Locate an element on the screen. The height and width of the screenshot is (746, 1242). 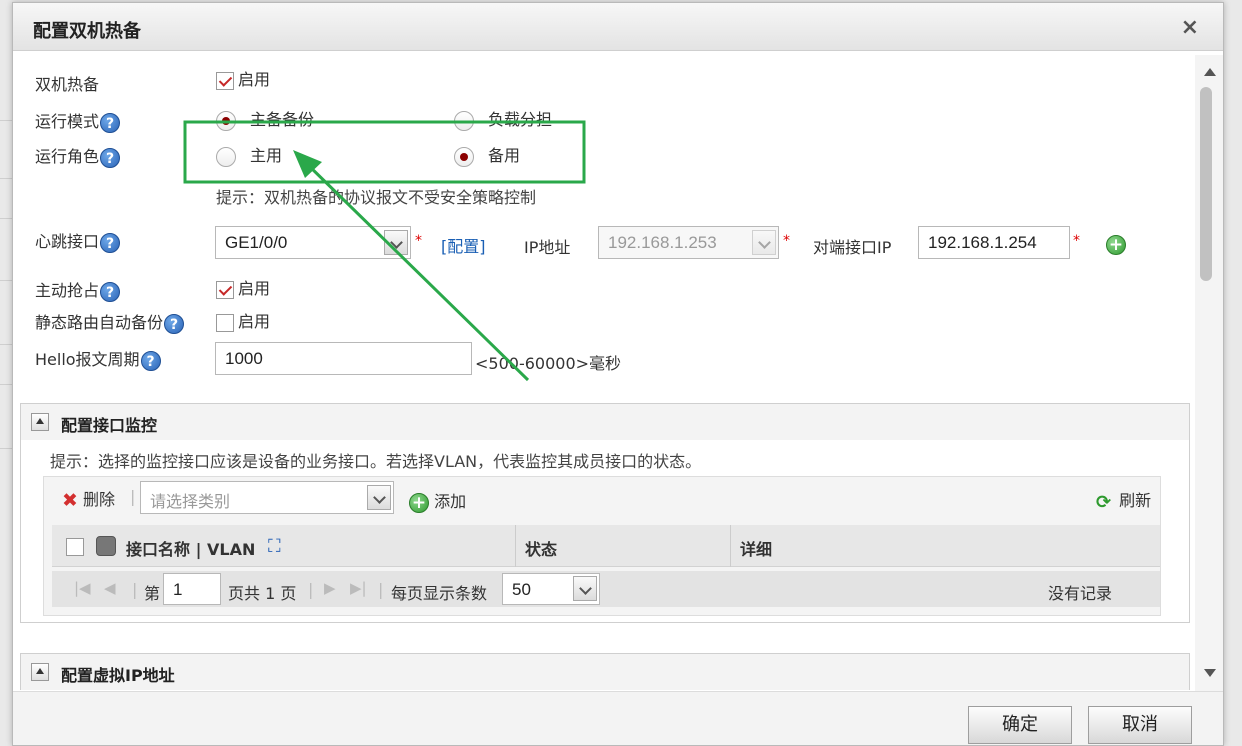
ha-protocol-hint: 提示：双机热备的协议报文不受安全策略控制 is located at coordinates (376, 197).